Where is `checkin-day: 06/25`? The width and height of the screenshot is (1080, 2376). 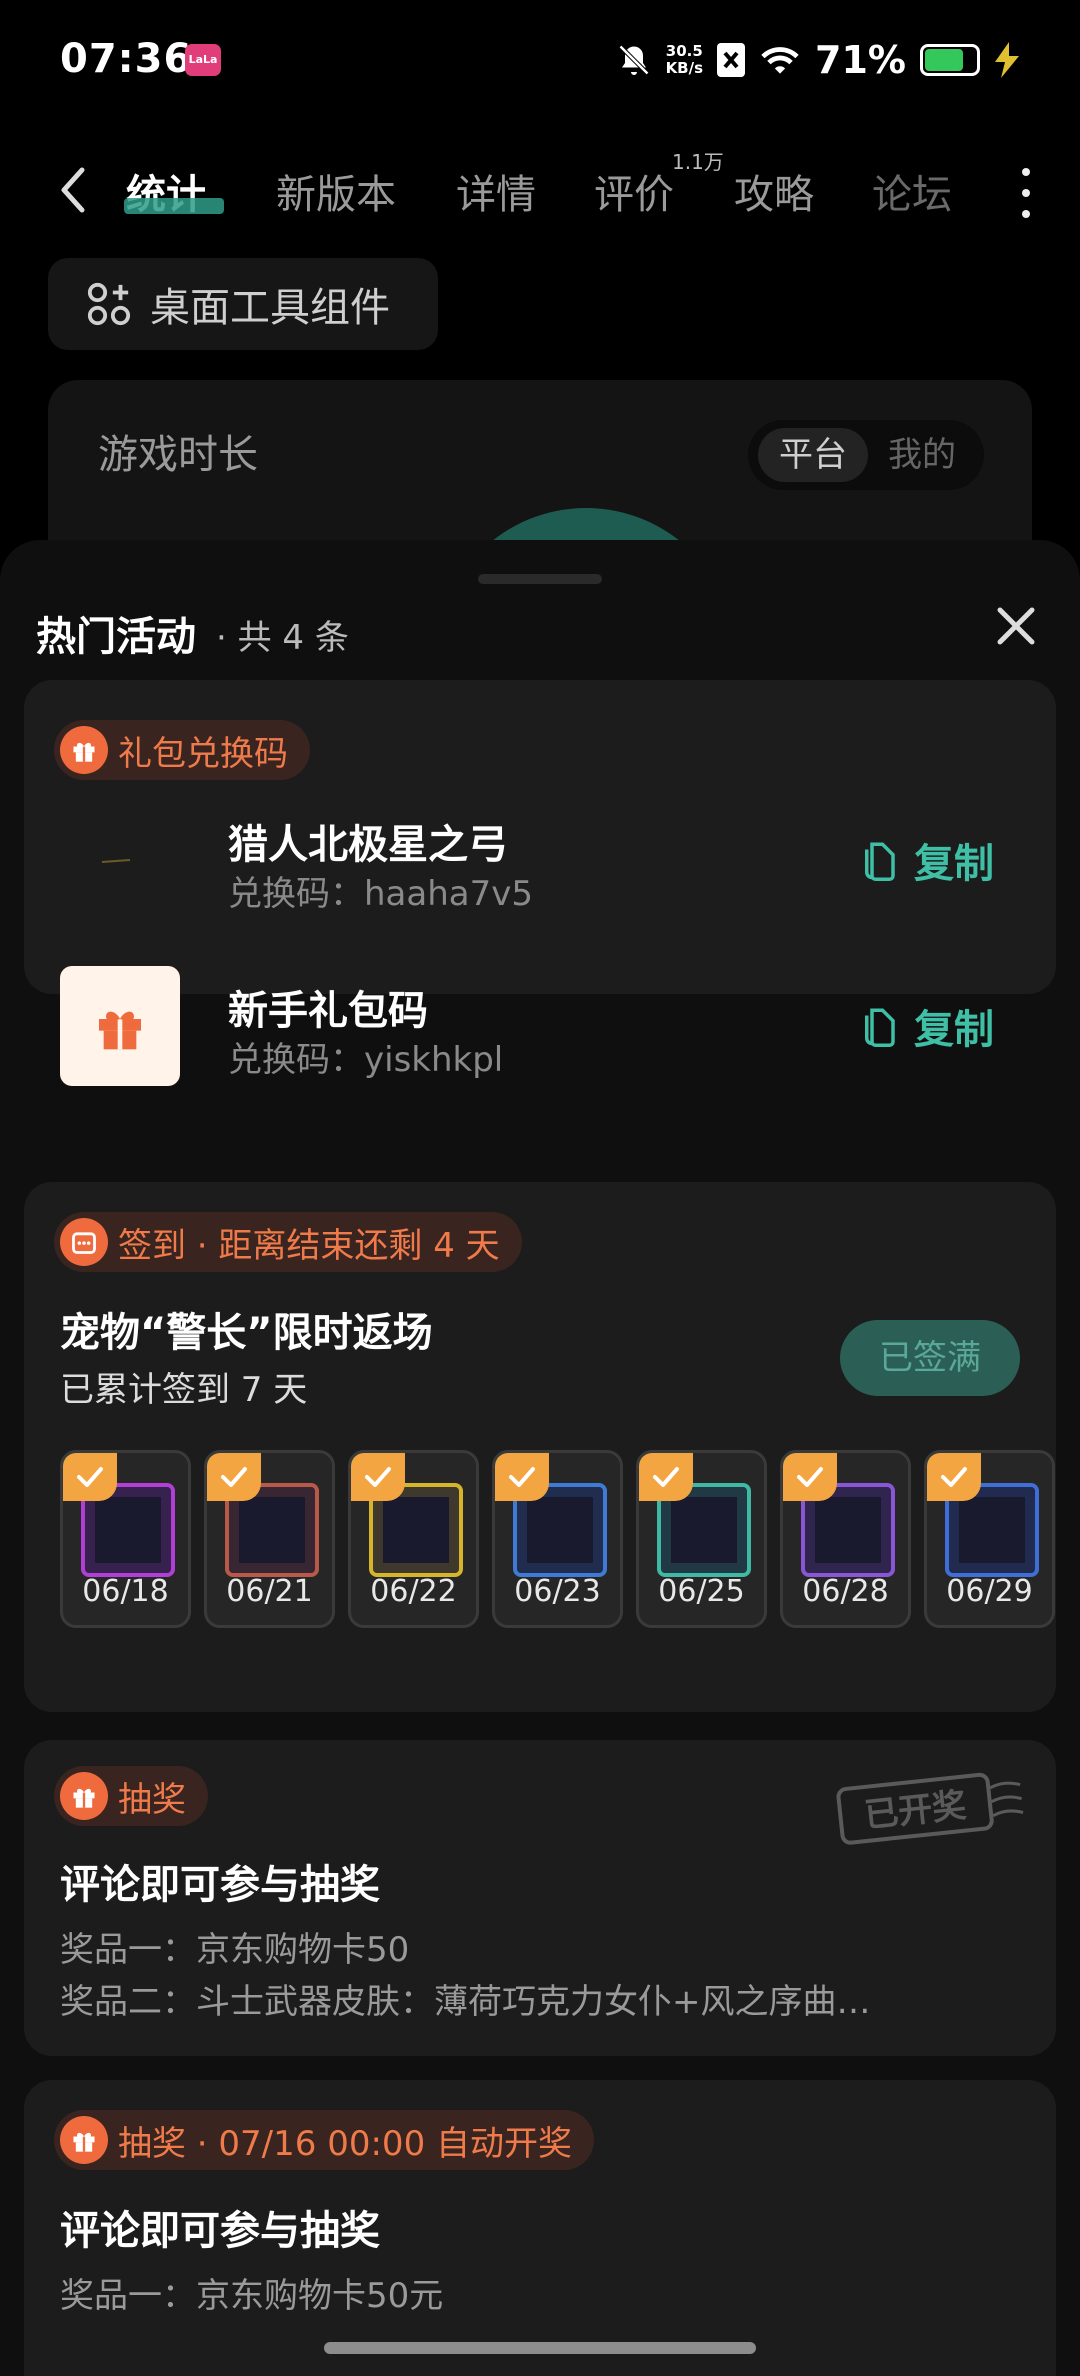
checkin-day: 06/25 is located at coordinates (701, 1539).